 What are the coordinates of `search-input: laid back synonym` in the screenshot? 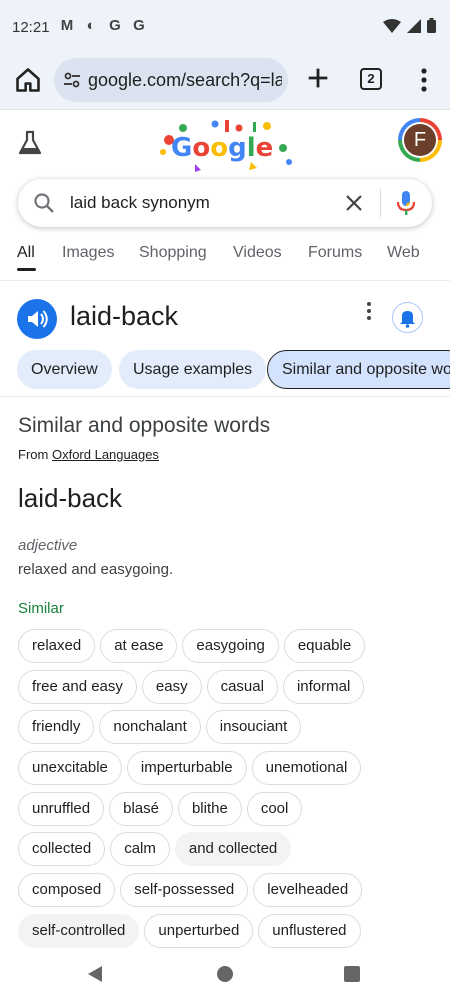 It's located at (140, 203).